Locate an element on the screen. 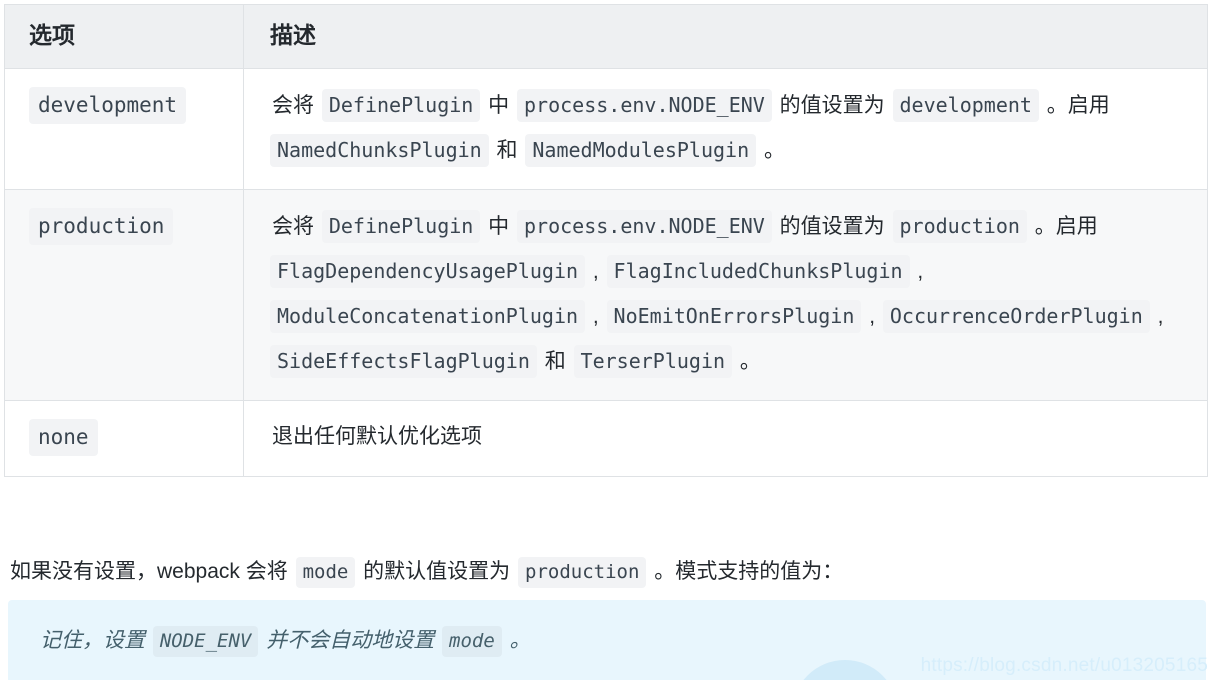  inline-code-chip: development is located at coordinates (965, 105).